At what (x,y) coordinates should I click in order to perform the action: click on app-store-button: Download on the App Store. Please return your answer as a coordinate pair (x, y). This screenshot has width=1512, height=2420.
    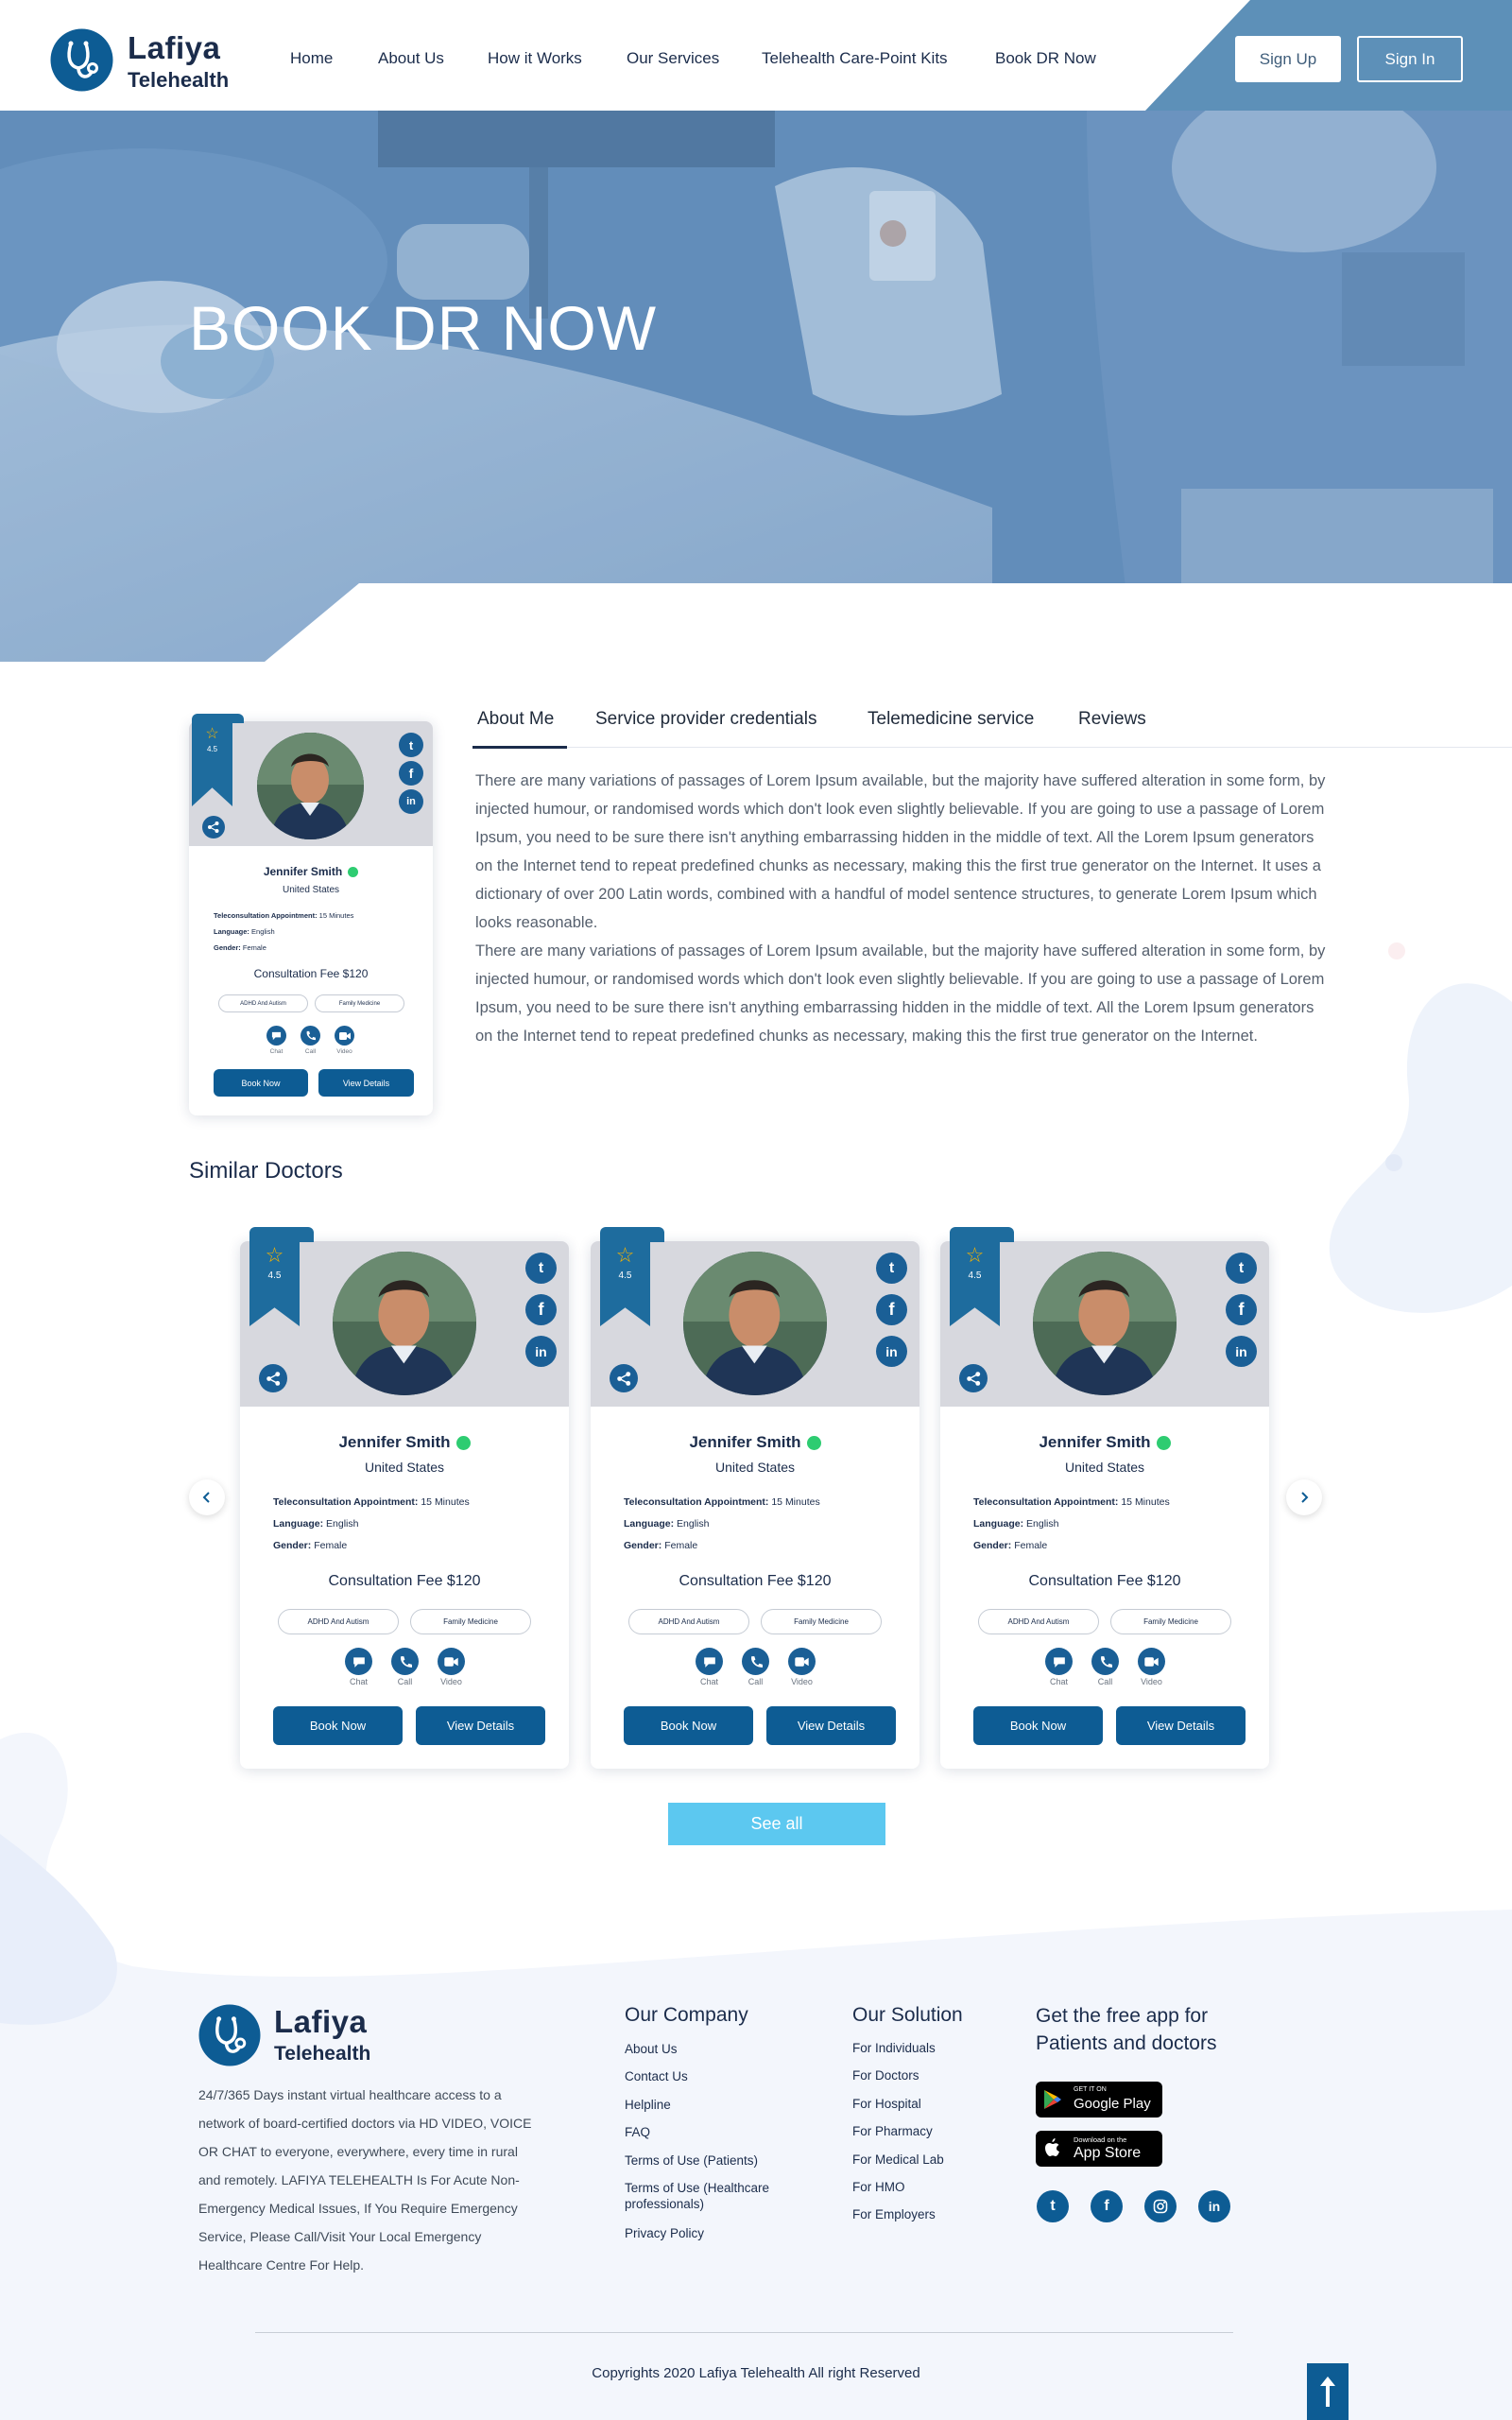
    Looking at the image, I should click on (1099, 2149).